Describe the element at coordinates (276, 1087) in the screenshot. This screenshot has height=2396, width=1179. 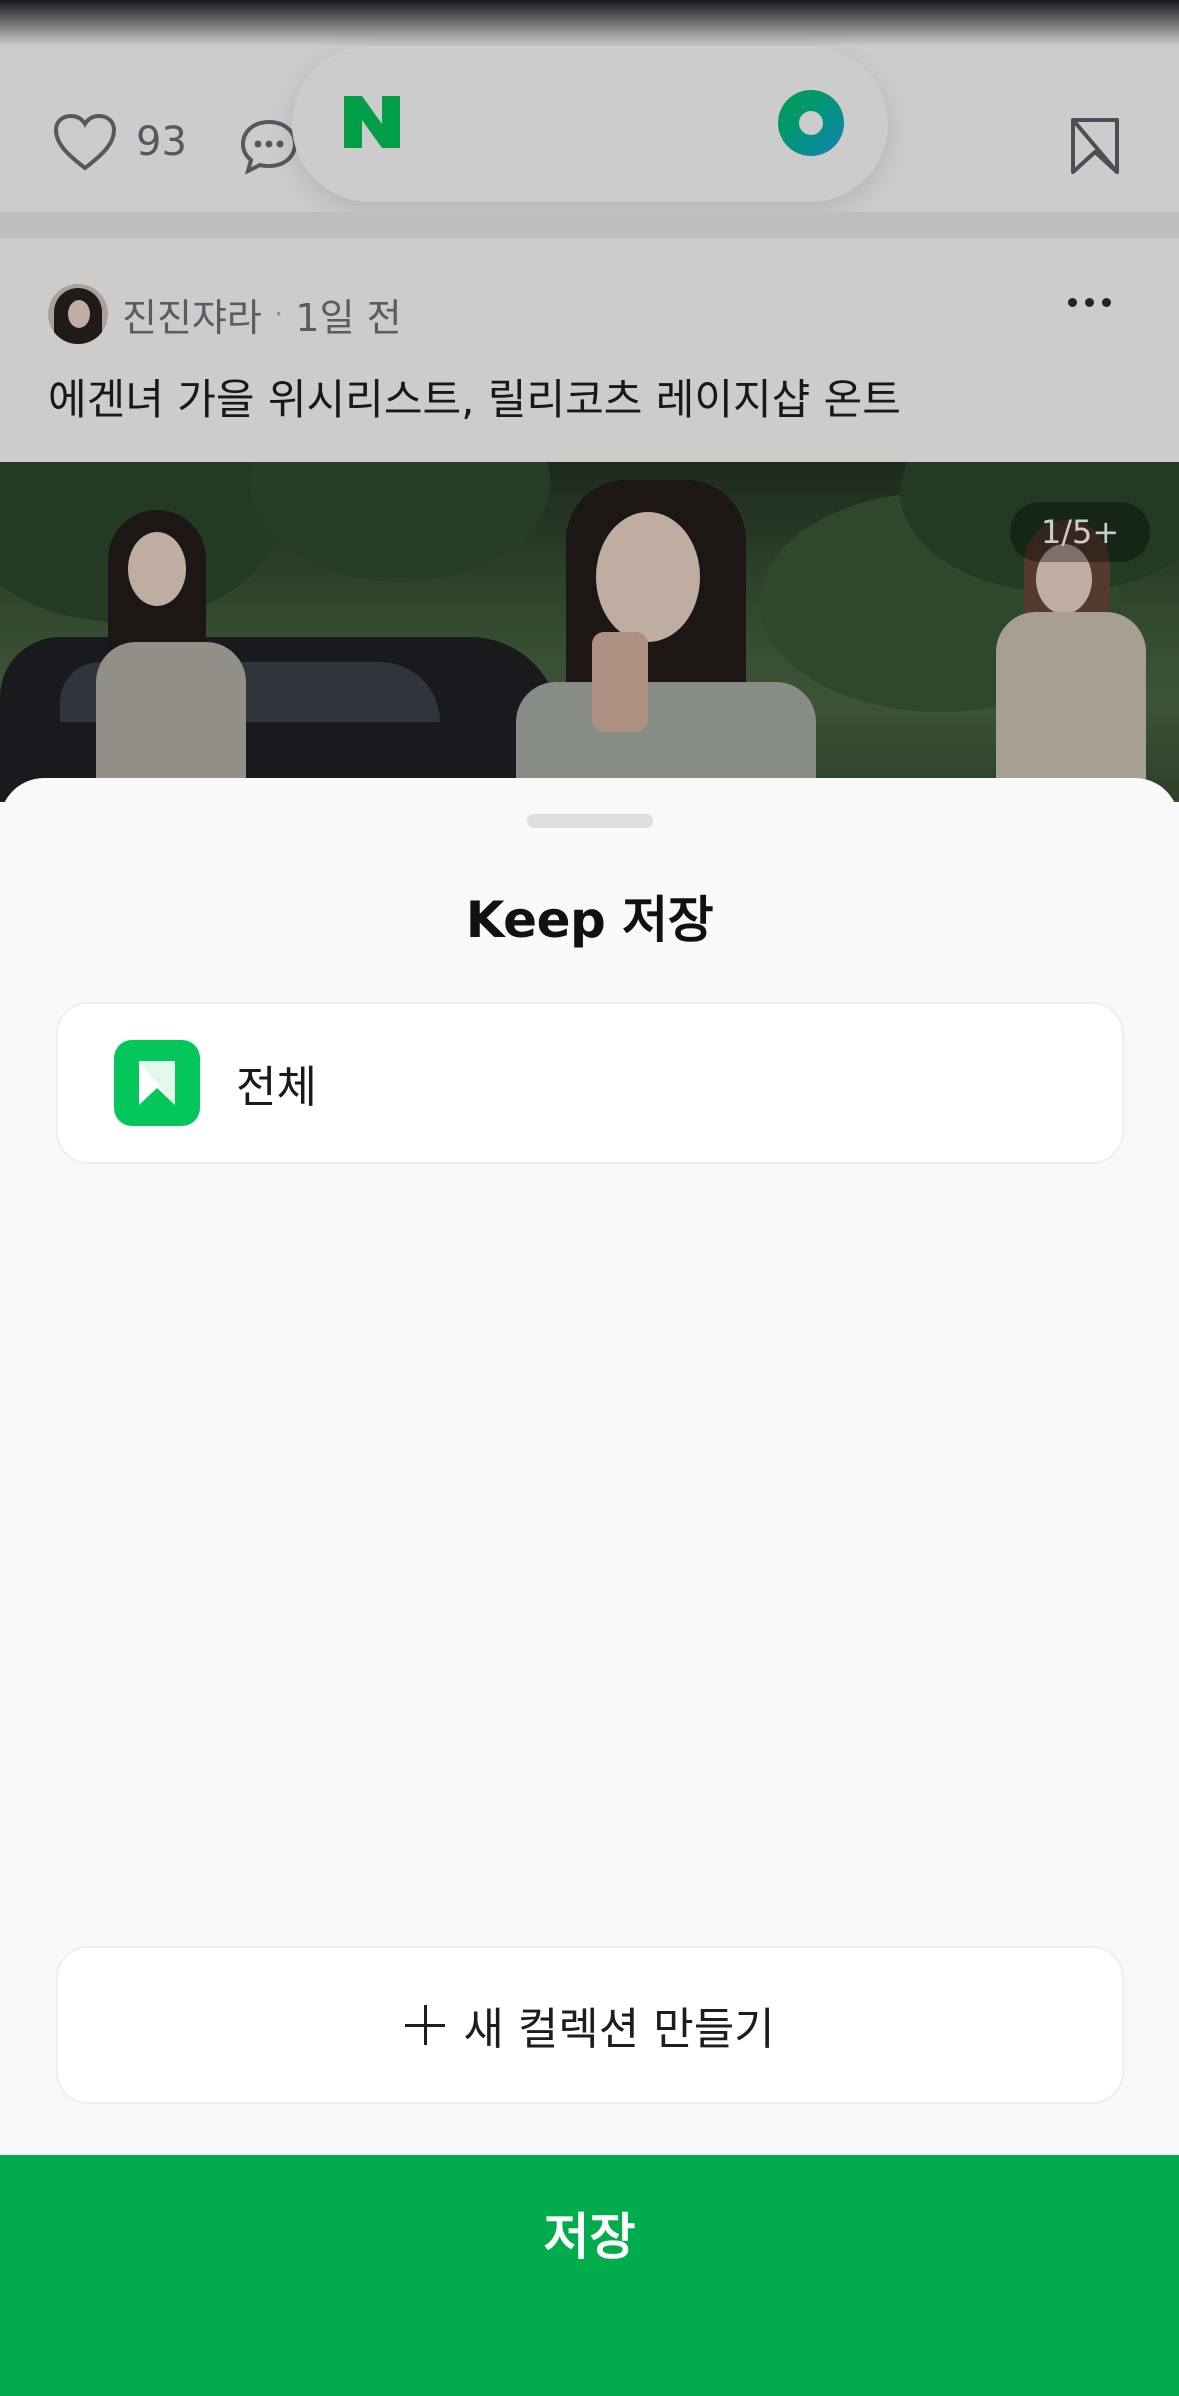
I see `collection-label: 전체` at that location.